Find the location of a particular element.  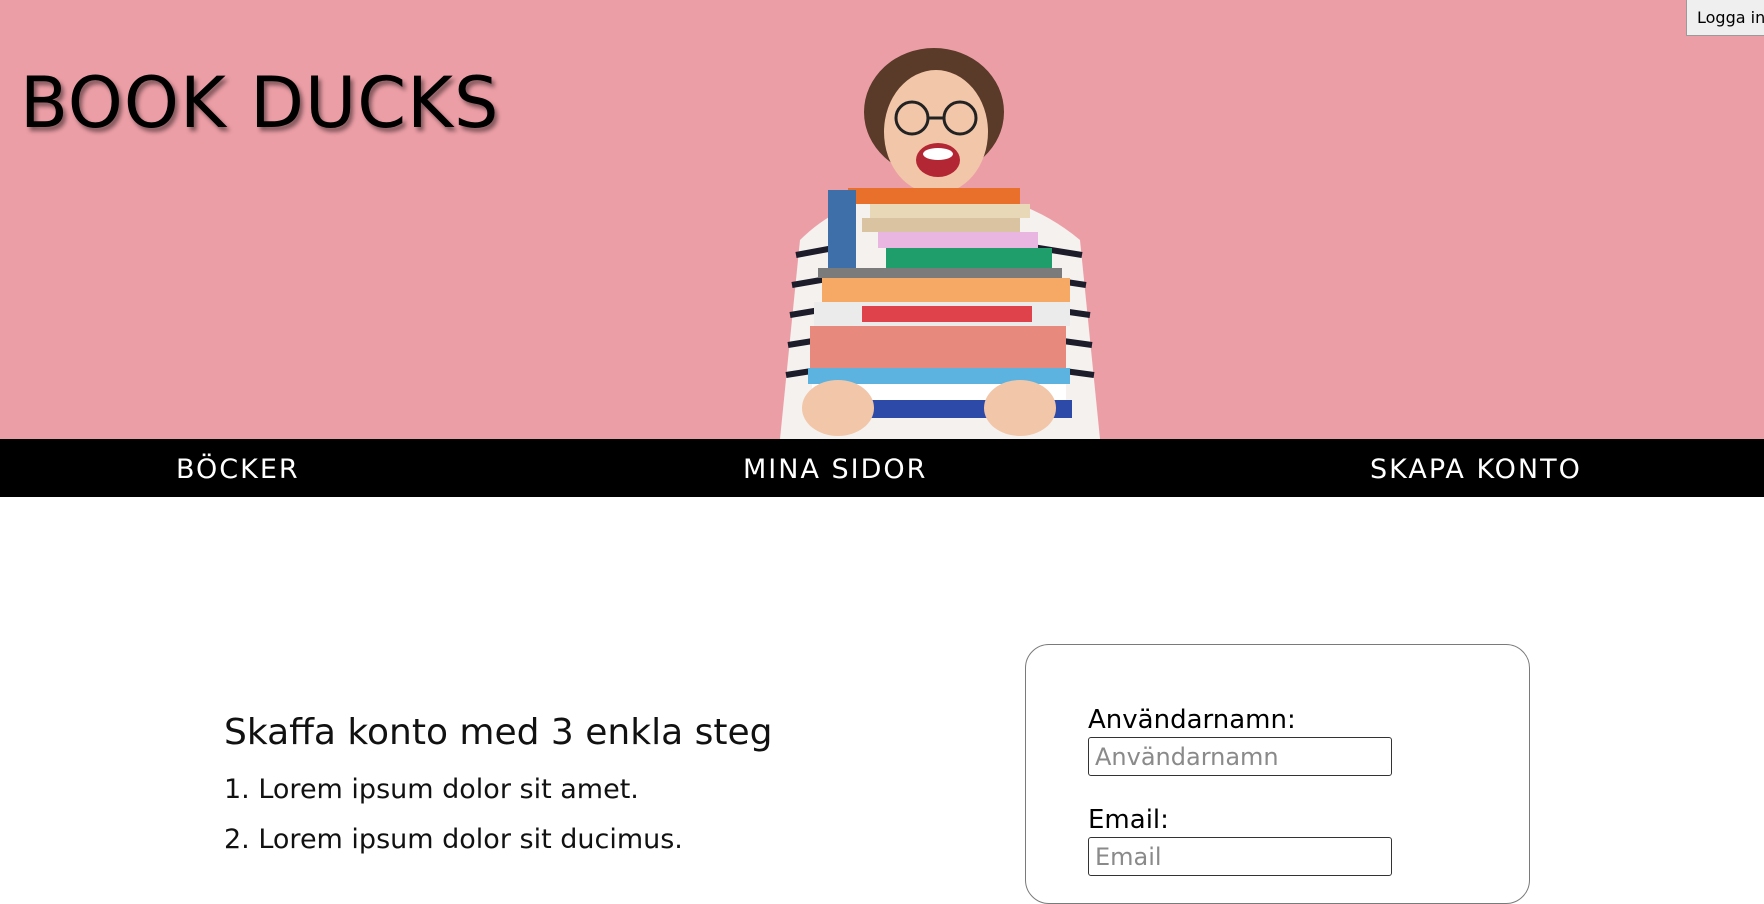

username-input is located at coordinates (1240, 756).